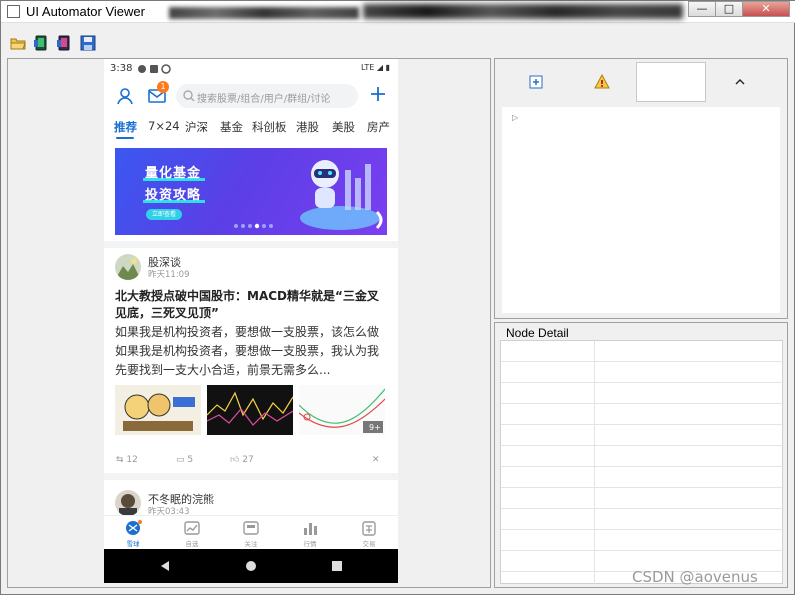  Describe the element at coordinates (378, 127) in the screenshot. I see `tab-real-estate: 房产` at that location.